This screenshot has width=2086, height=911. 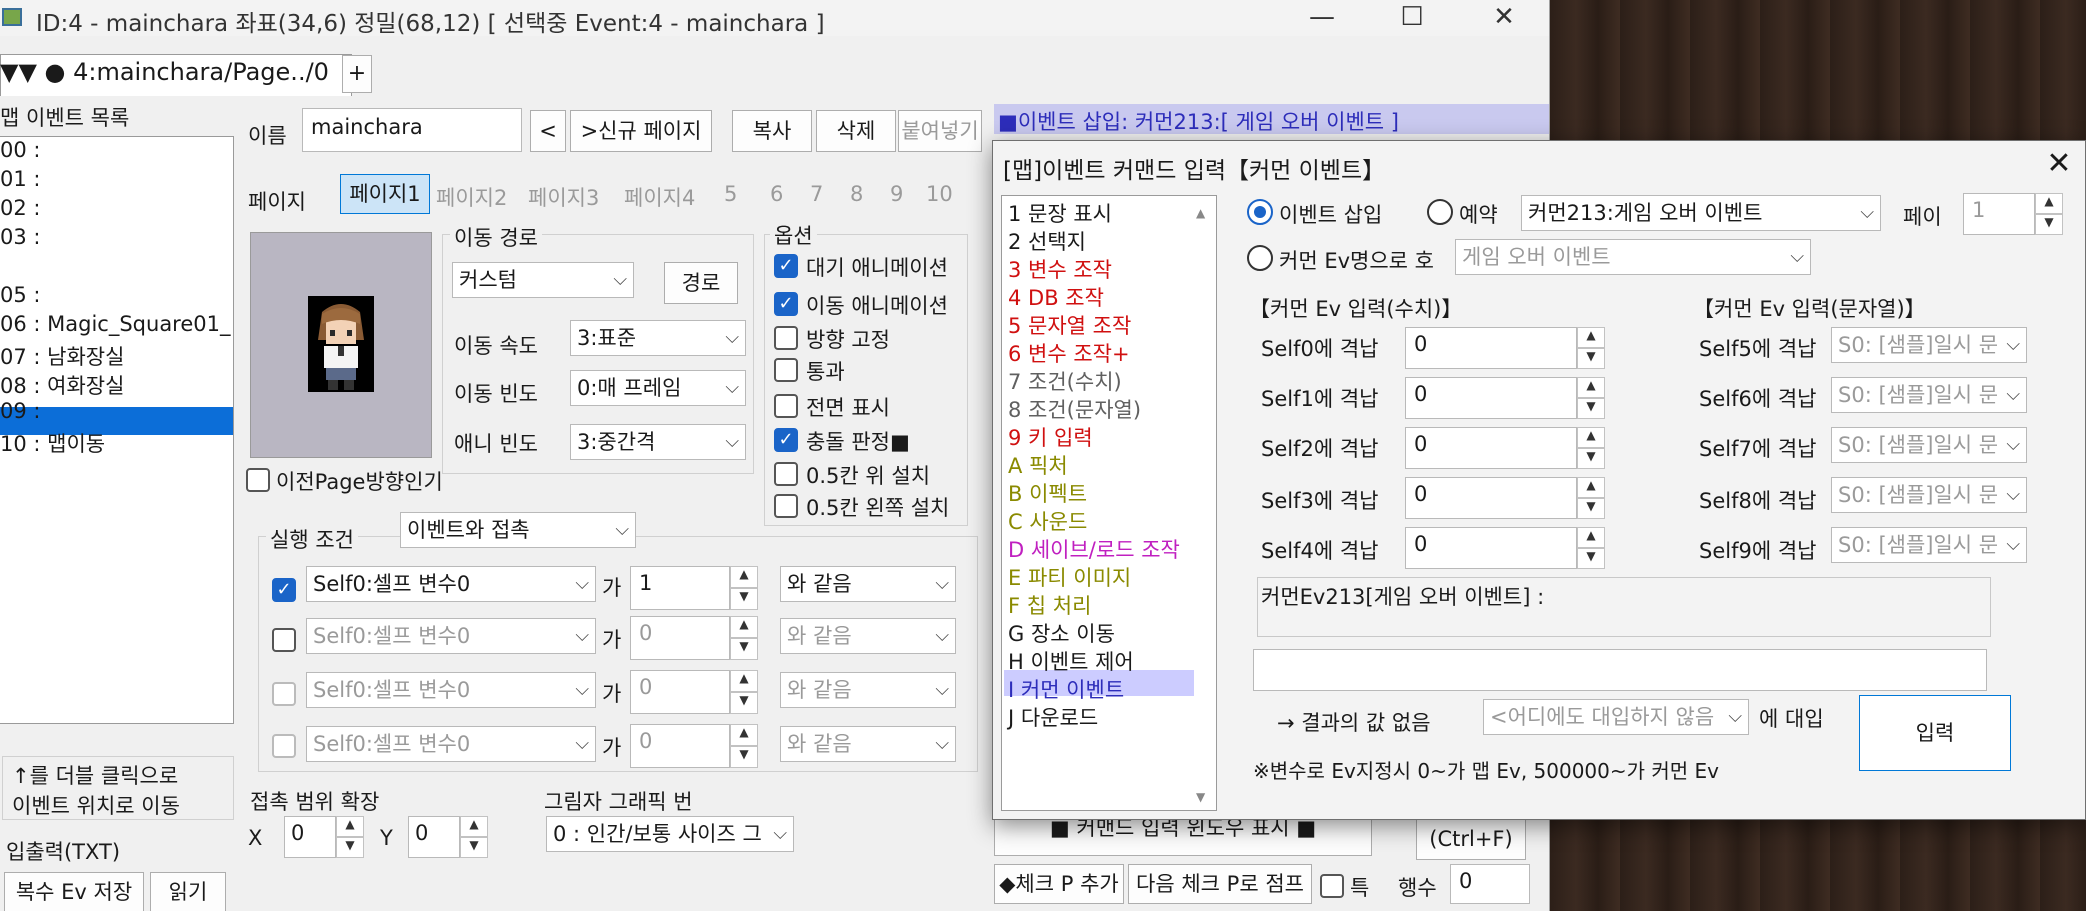 I want to click on anim-select: 3:중간격 ⌵, so click(x=658, y=442).